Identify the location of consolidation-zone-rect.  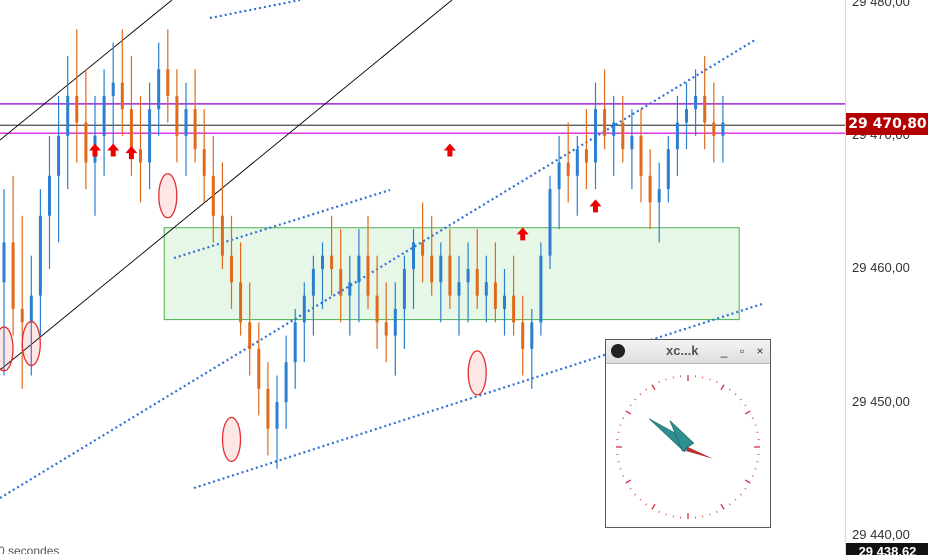
(451, 274).